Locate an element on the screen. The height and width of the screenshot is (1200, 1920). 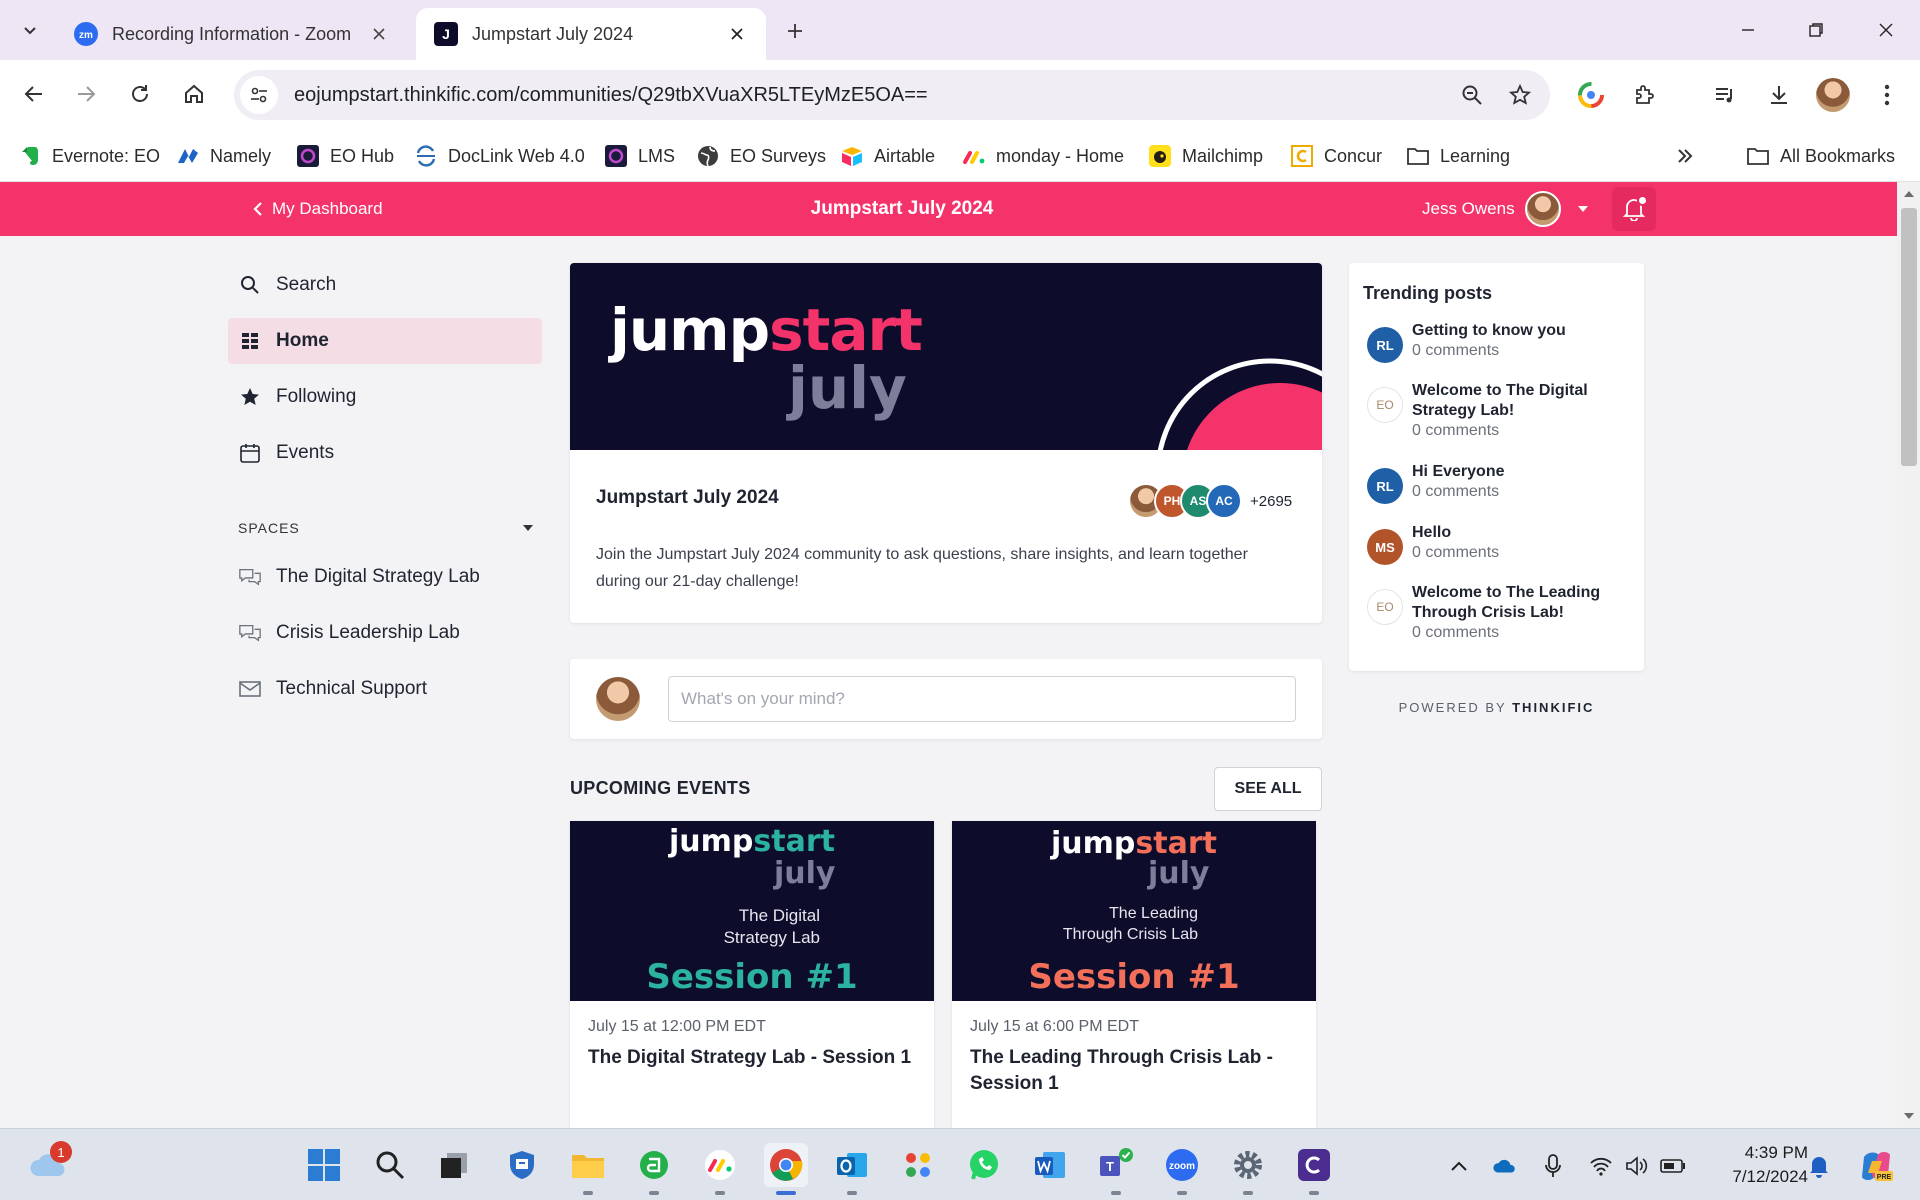
microphone-status is located at coordinates (1553, 1166).